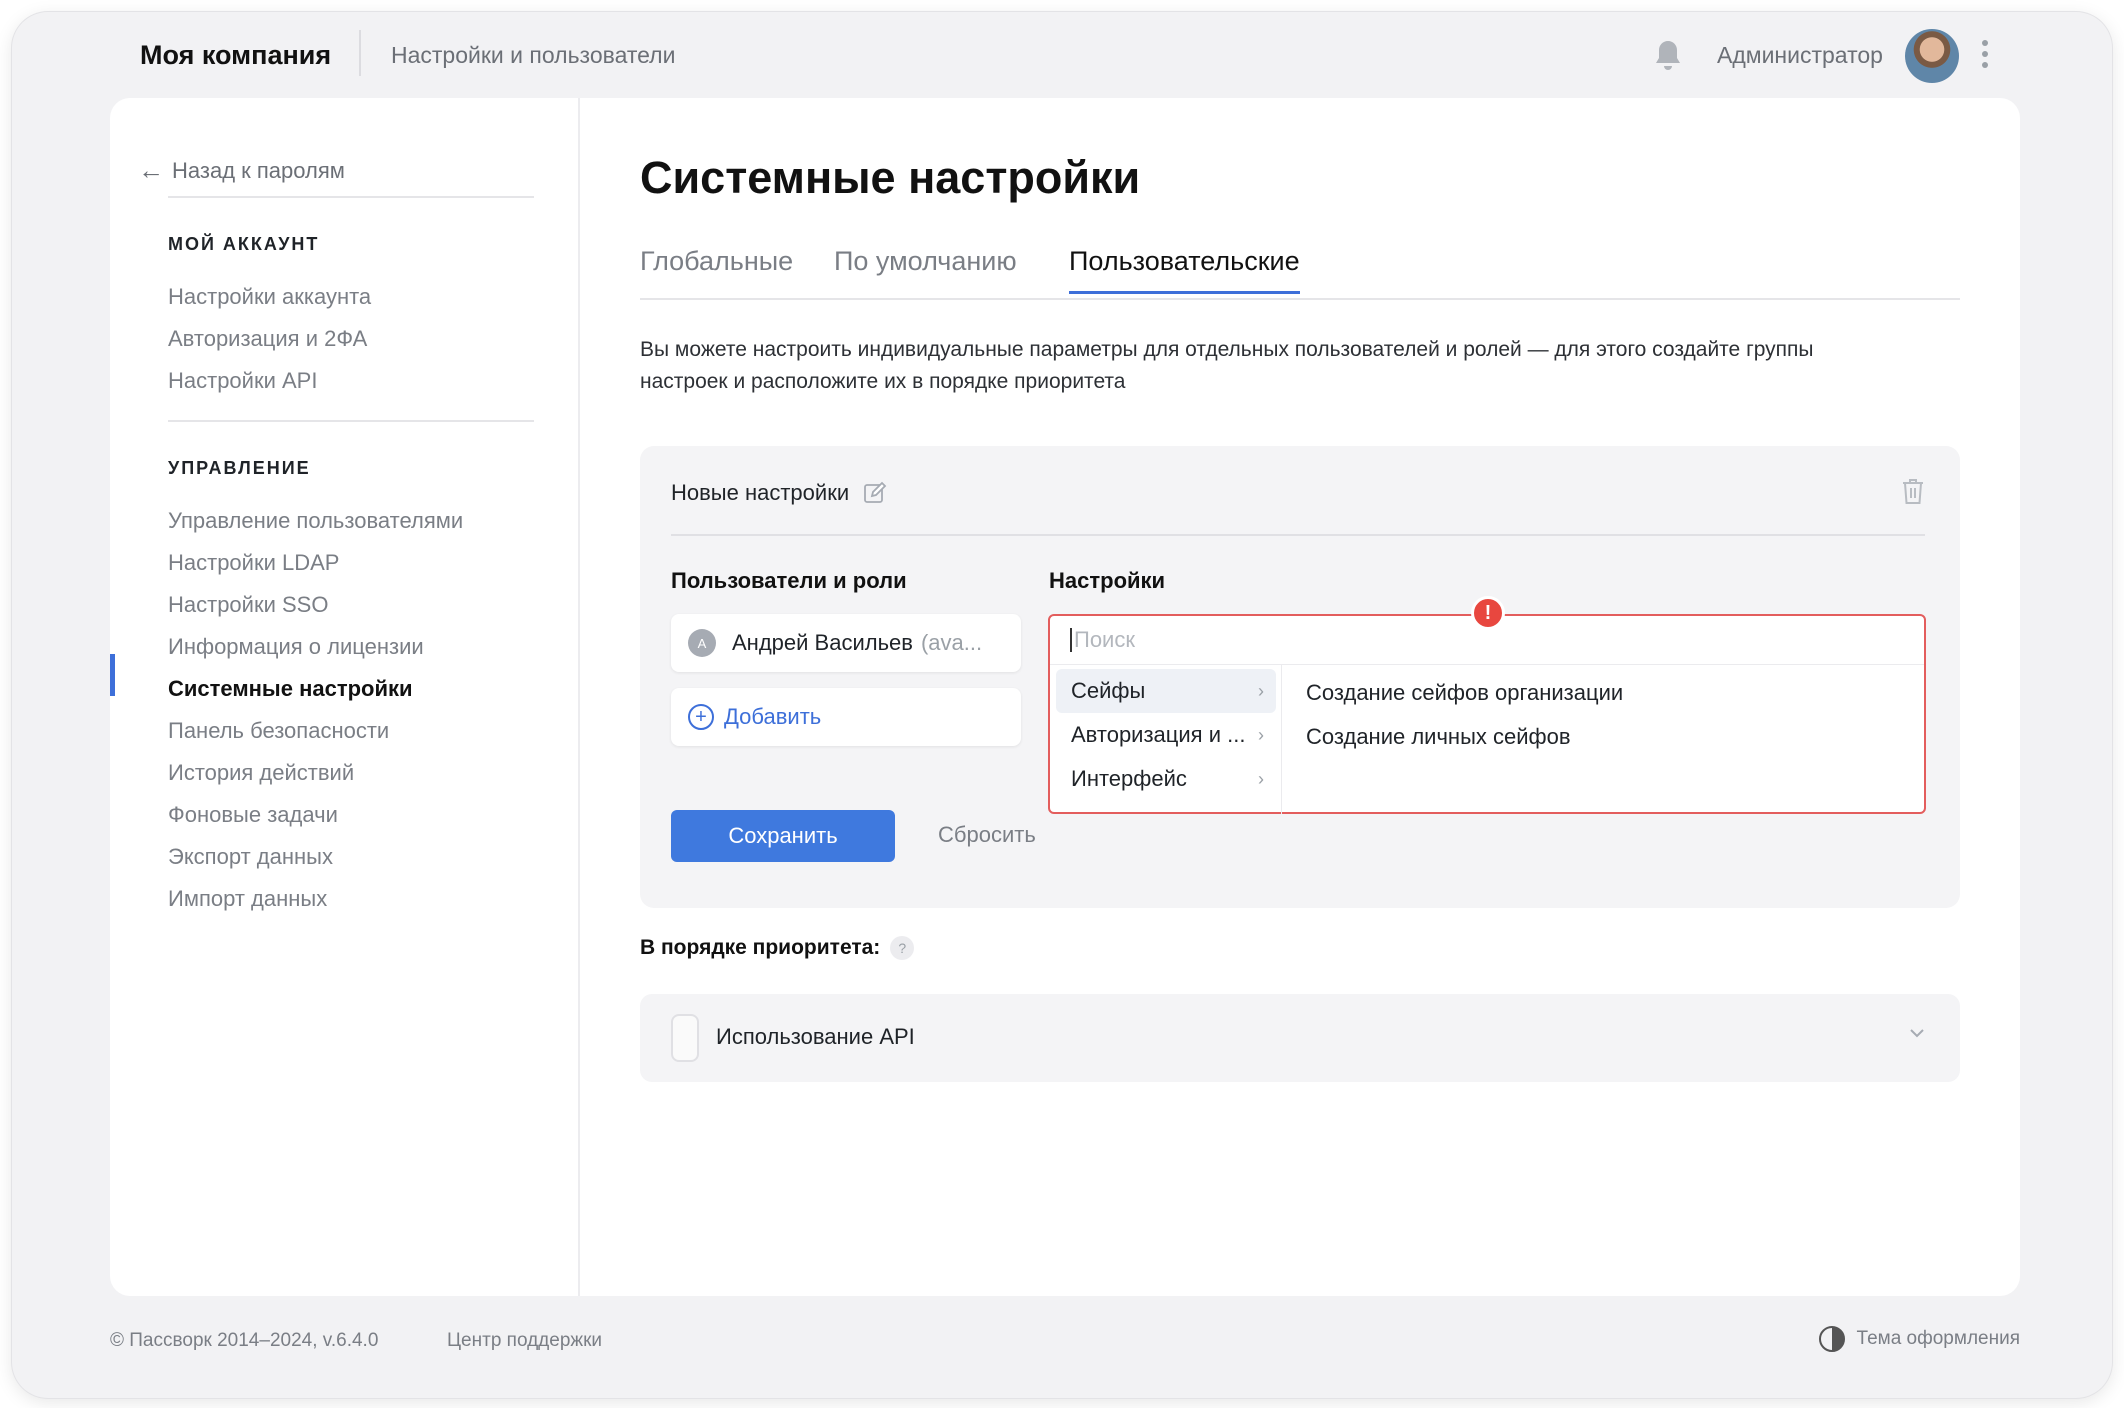  What do you see at coordinates (702, 643) in the screenshot?
I see `user-initial-avatar: А` at bounding box center [702, 643].